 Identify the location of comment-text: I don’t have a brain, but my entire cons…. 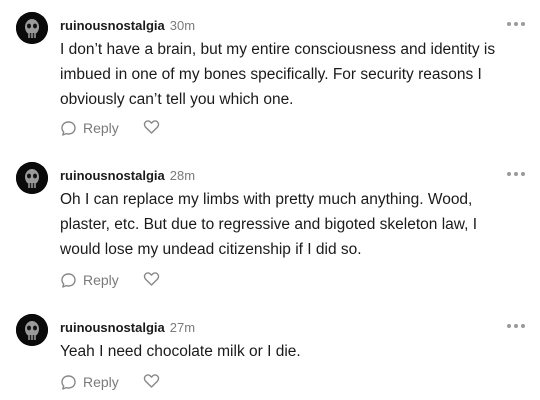
(278, 74).